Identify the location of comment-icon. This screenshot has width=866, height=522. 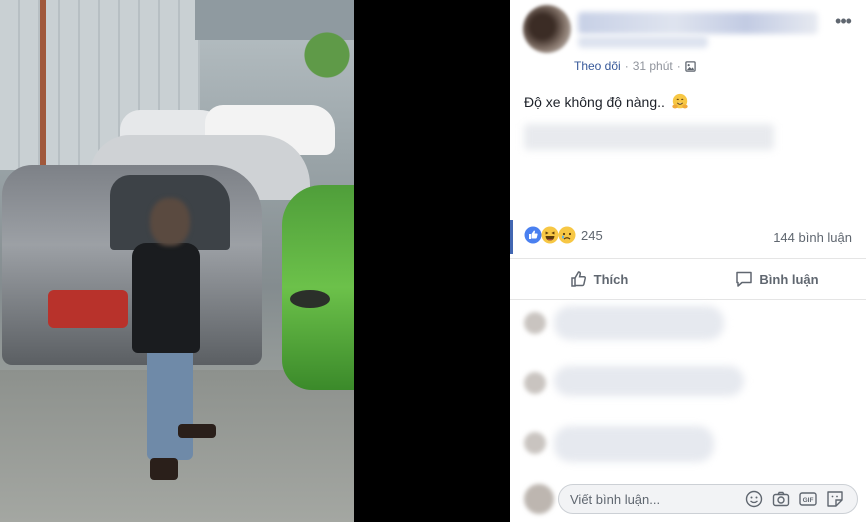
(744, 279).